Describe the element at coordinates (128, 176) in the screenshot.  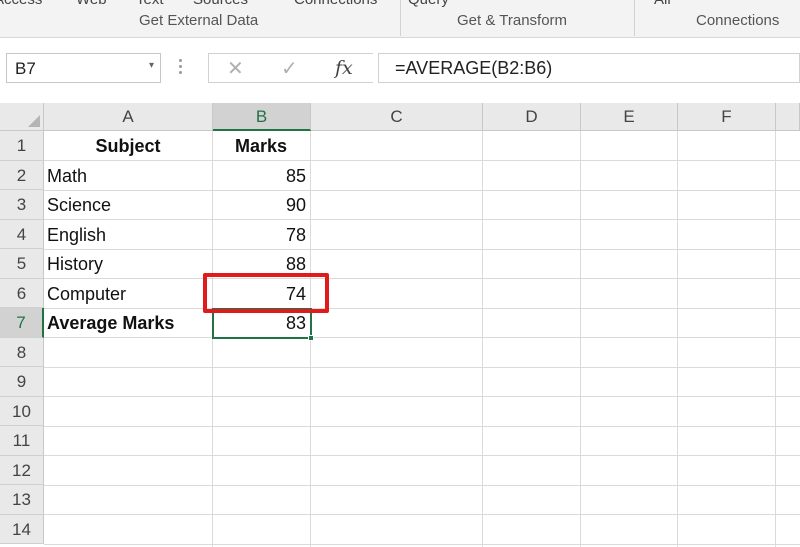
I see `cell-a2: Math` at that location.